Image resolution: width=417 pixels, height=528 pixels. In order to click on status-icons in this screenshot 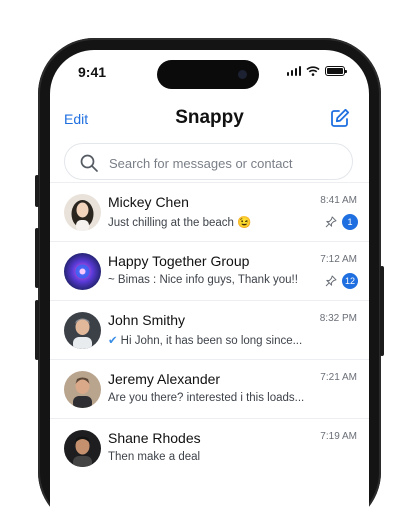, I will do `click(316, 71)`.